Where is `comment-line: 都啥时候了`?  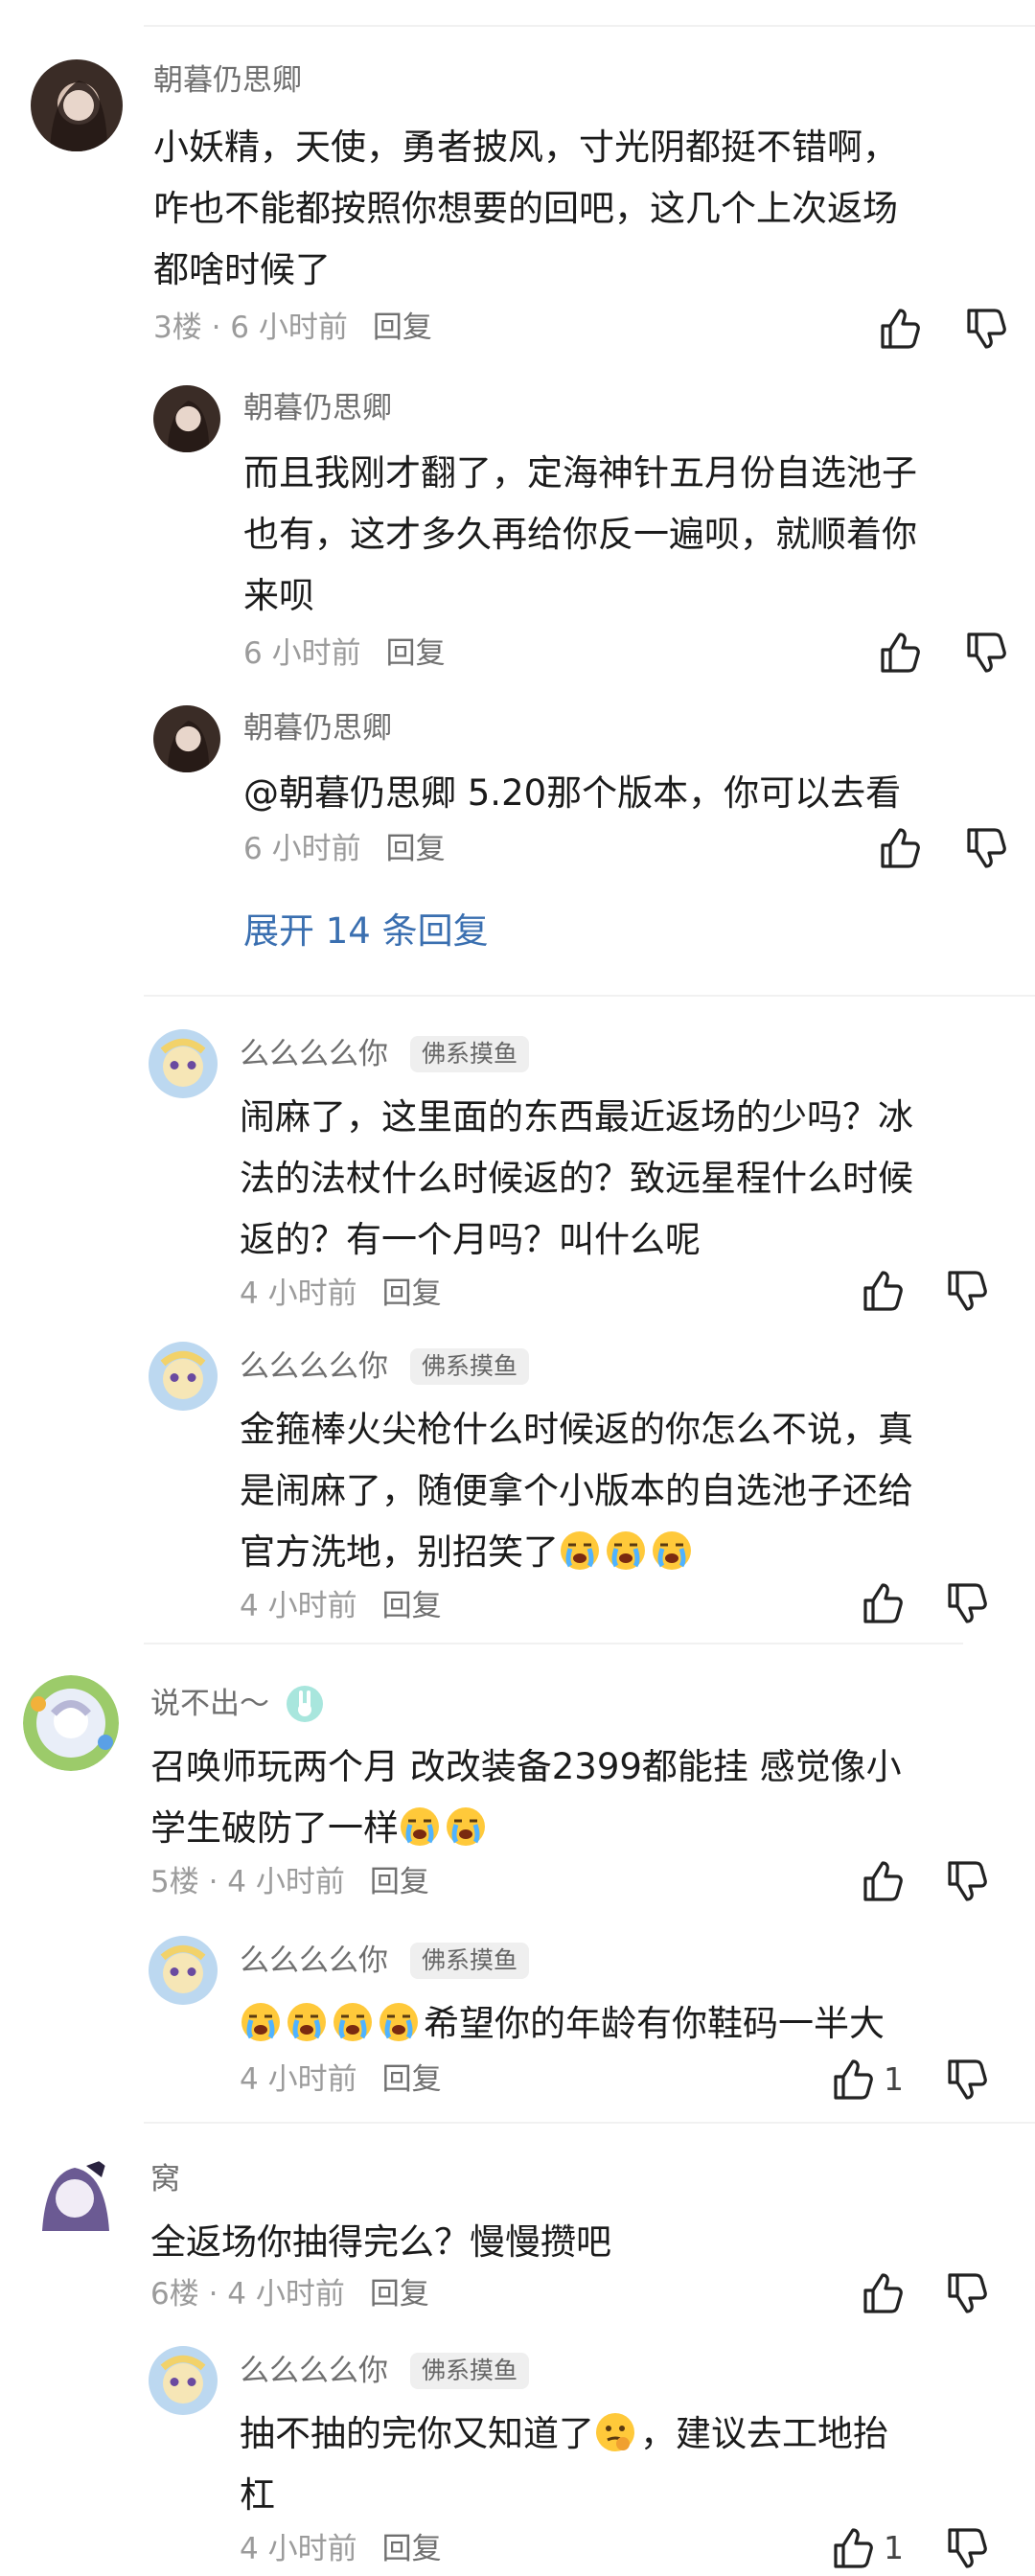 comment-line: 都啥时候了 is located at coordinates (242, 269).